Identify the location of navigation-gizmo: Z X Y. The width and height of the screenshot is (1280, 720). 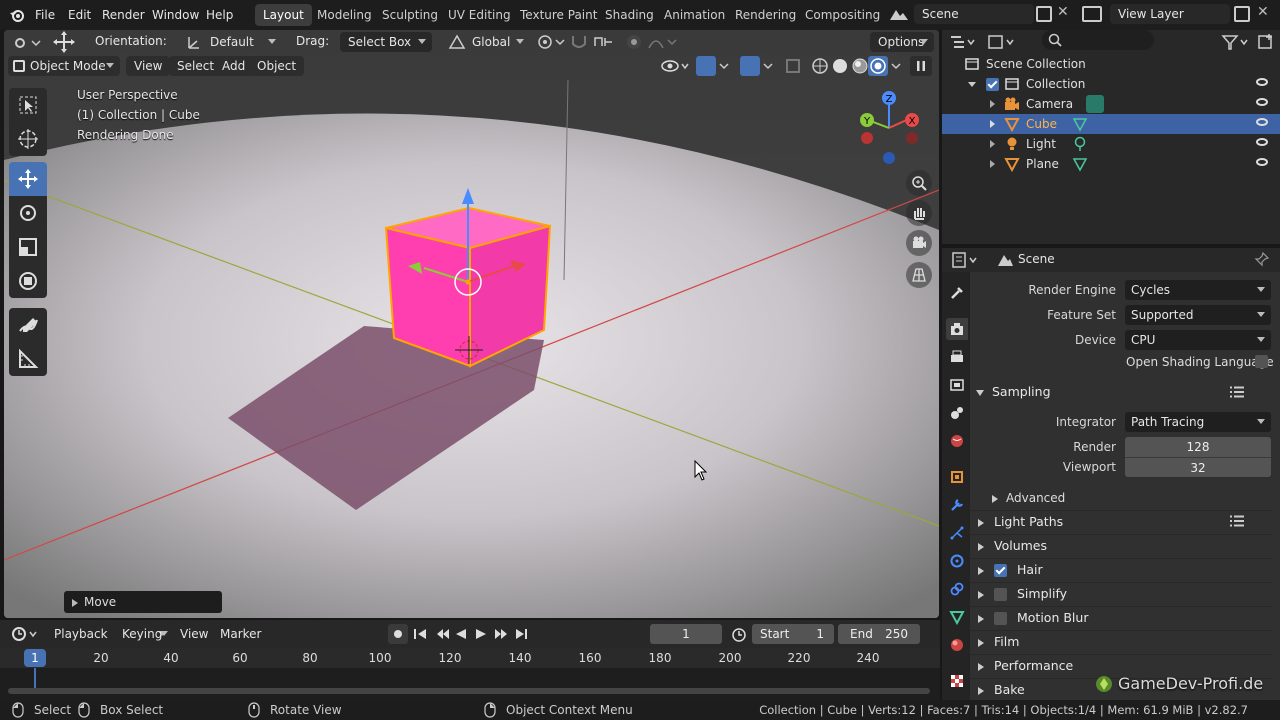
(891, 126).